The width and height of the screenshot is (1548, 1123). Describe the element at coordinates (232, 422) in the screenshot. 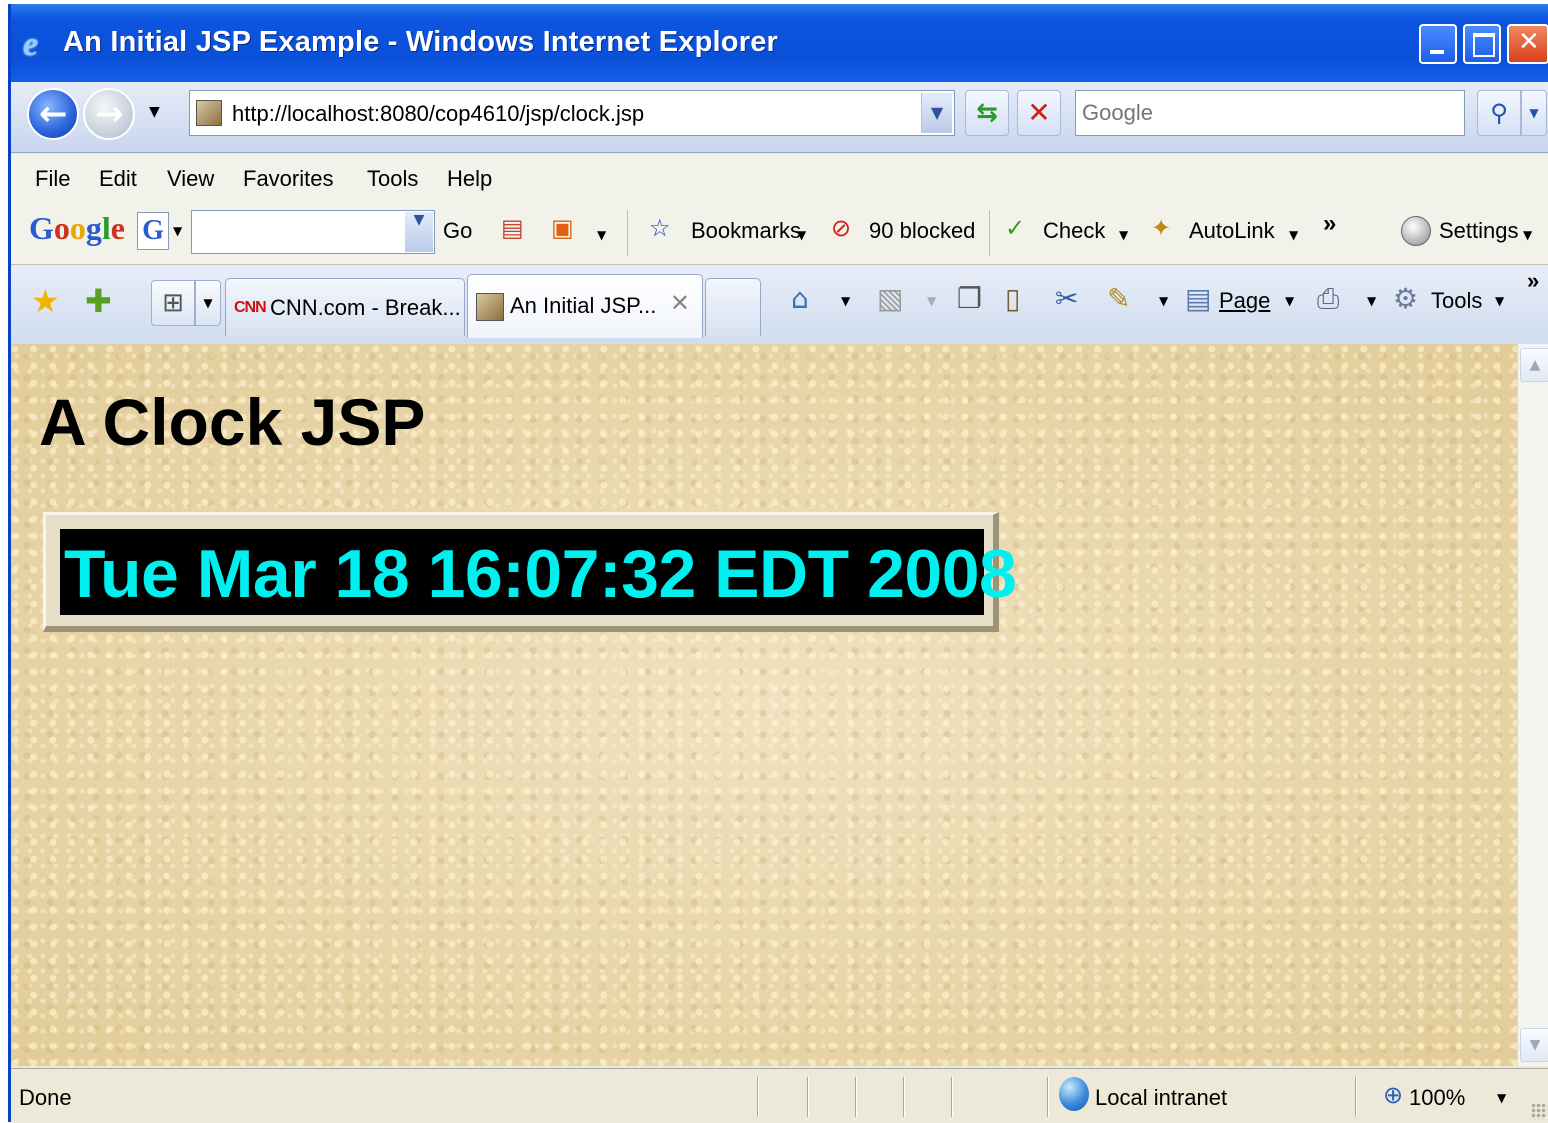

I see `page-heading: A Clock JSP` at that location.